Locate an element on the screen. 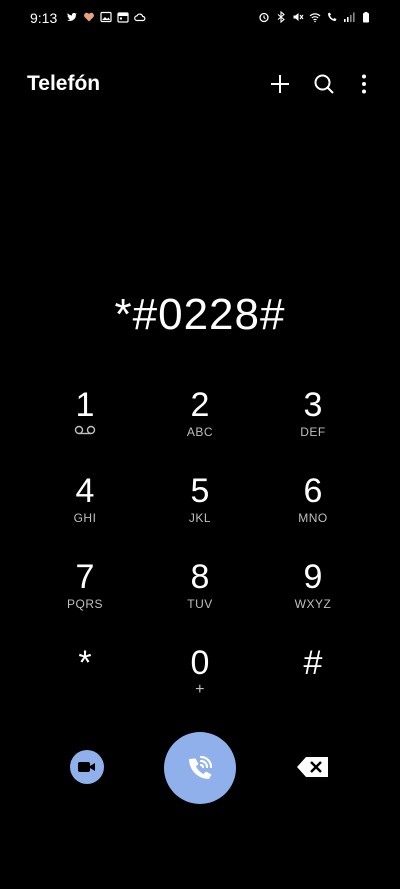 The height and width of the screenshot is (889, 400). video-call-button is located at coordinates (87, 767).